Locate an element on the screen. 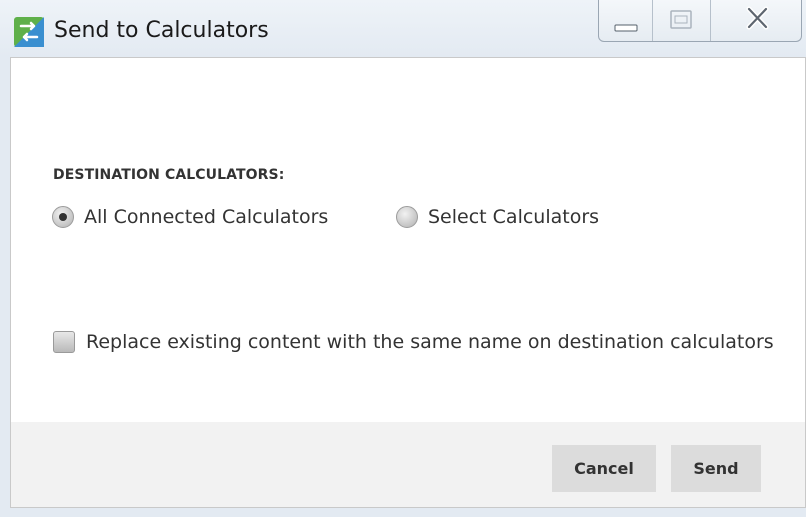 The image size is (806, 517). radio-button-selected is located at coordinates (63, 217).